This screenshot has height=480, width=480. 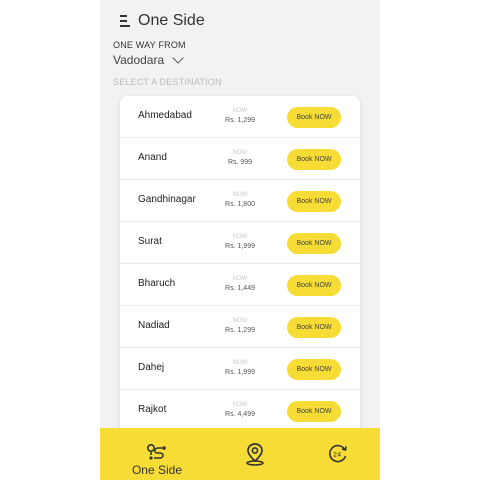 I want to click on price-value: Rs. 999, so click(x=240, y=162).